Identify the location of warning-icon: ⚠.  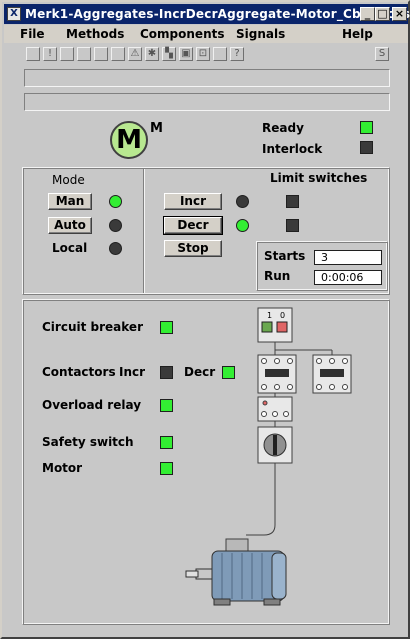
(135, 54).